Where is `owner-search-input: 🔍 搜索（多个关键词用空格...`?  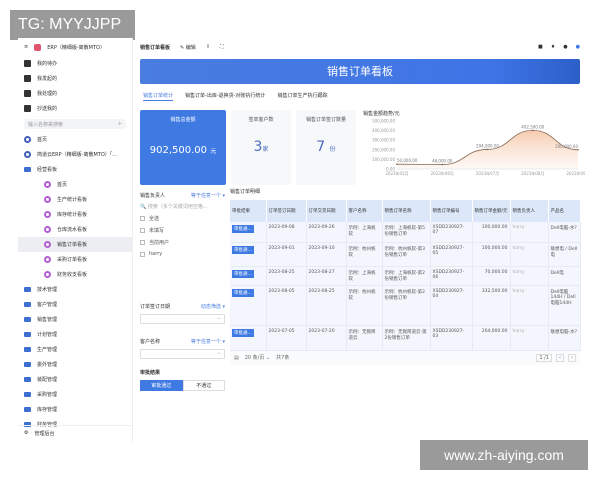
owner-search-input: 🔍 搜索（多个关键词用空格... is located at coordinates (182, 206).